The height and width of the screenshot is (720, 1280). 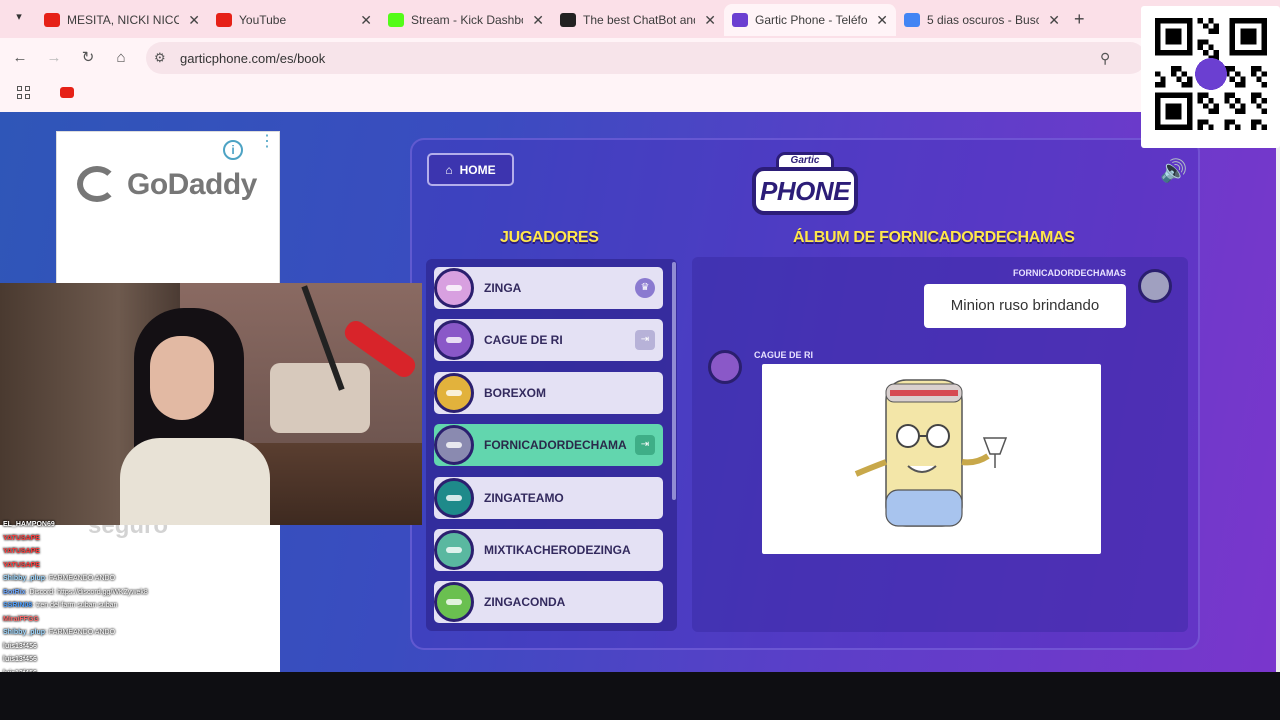 What do you see at coordinates (1025, 306) in the screenshot?
I see `album-text-bubble: Minion ruso brindando` at bounding box center [1025, 306].